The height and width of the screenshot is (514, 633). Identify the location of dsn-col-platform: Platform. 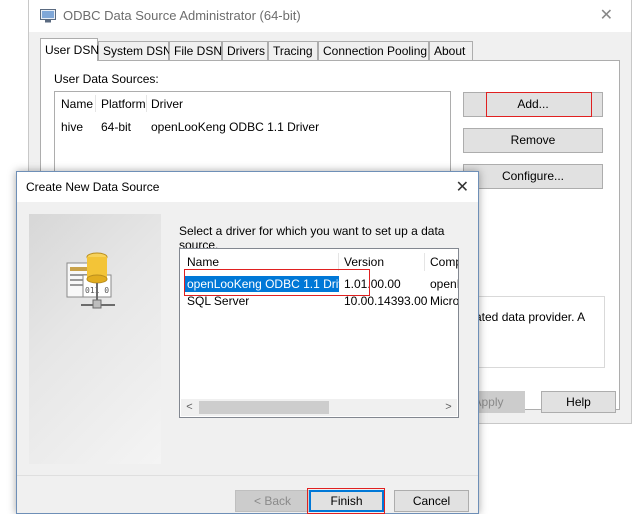
(123, 104).